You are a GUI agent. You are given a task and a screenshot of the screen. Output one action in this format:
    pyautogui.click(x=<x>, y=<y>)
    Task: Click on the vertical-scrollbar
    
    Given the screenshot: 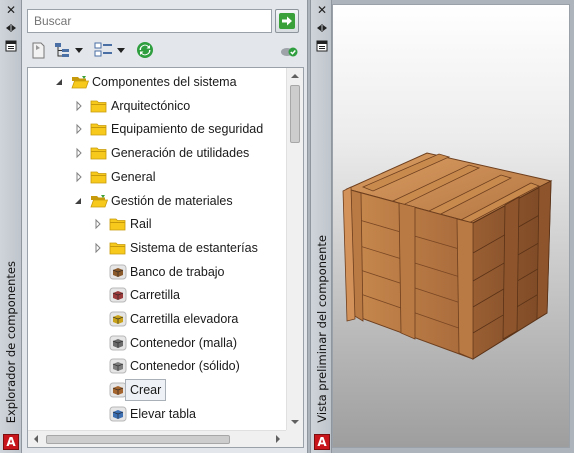 What is the action you would take?
    pyautogui.click(x=294, y=249)
    